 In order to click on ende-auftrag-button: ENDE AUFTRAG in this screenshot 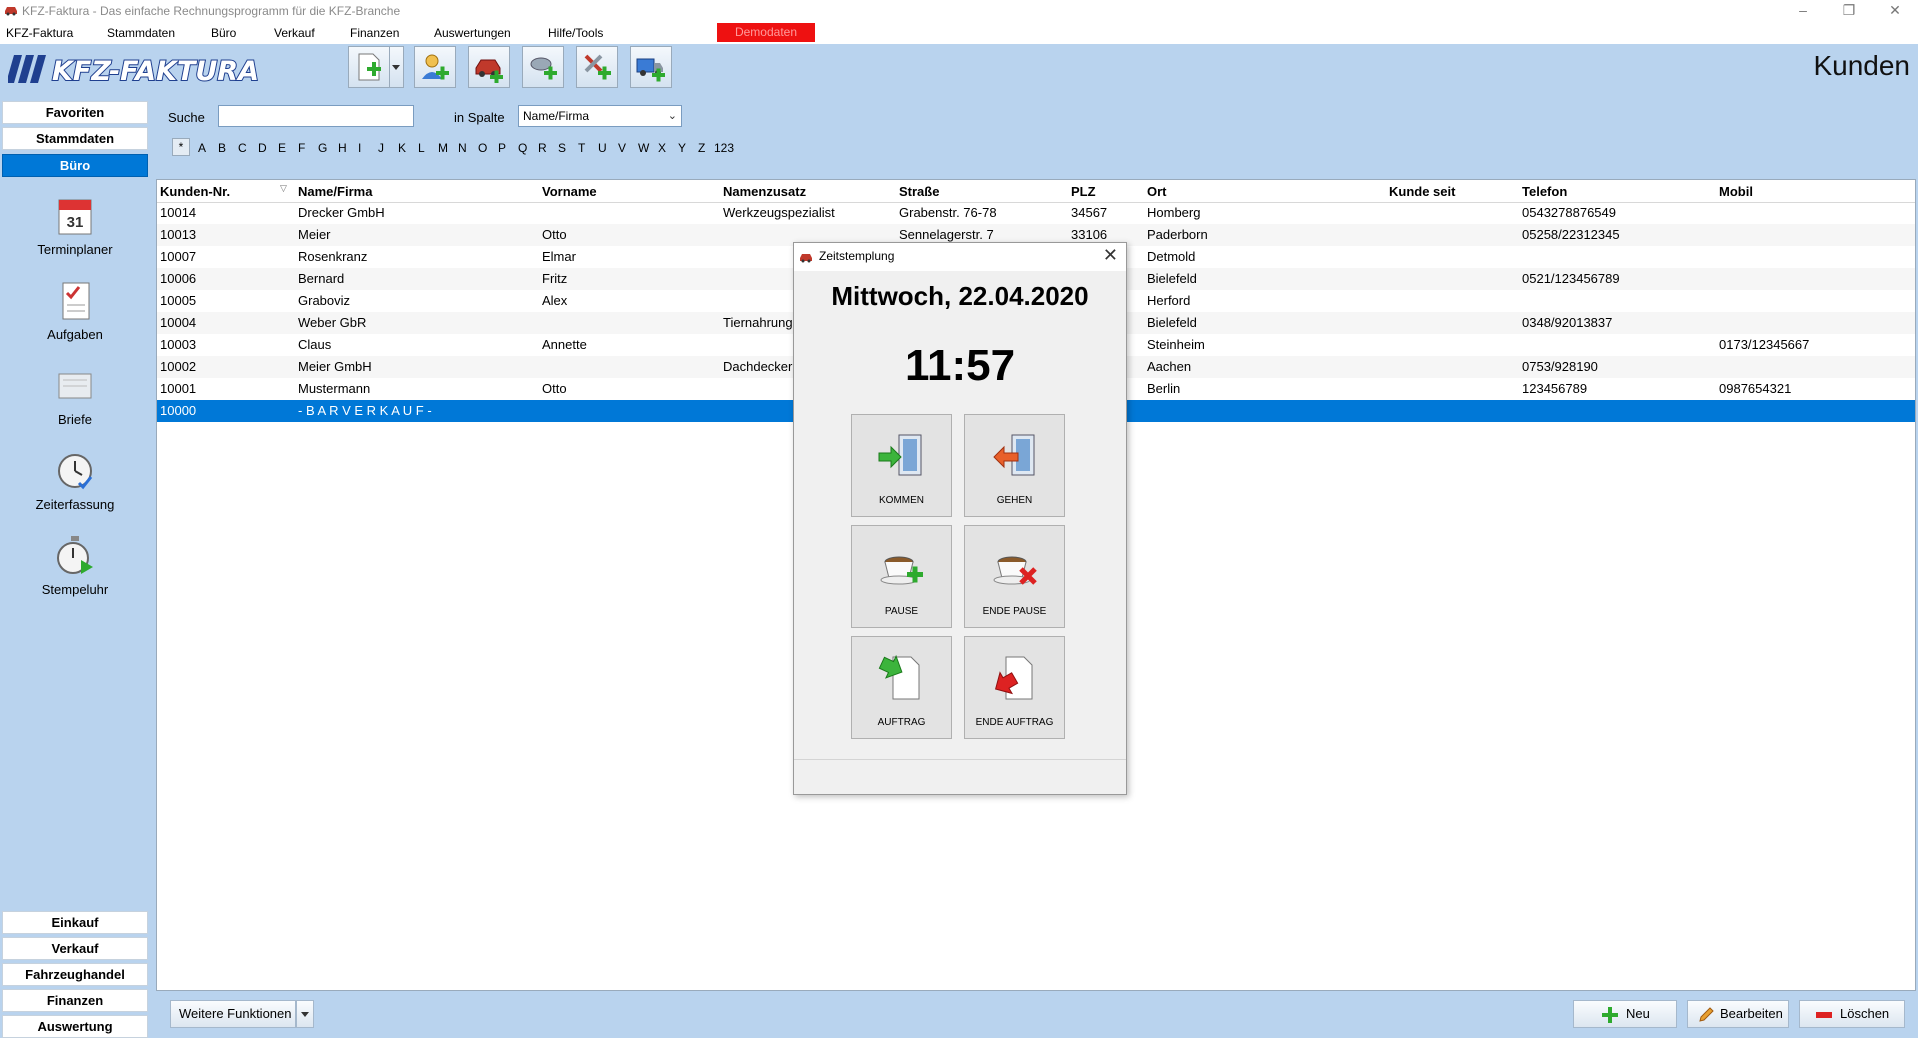, I will do `click(1014, 687)`.